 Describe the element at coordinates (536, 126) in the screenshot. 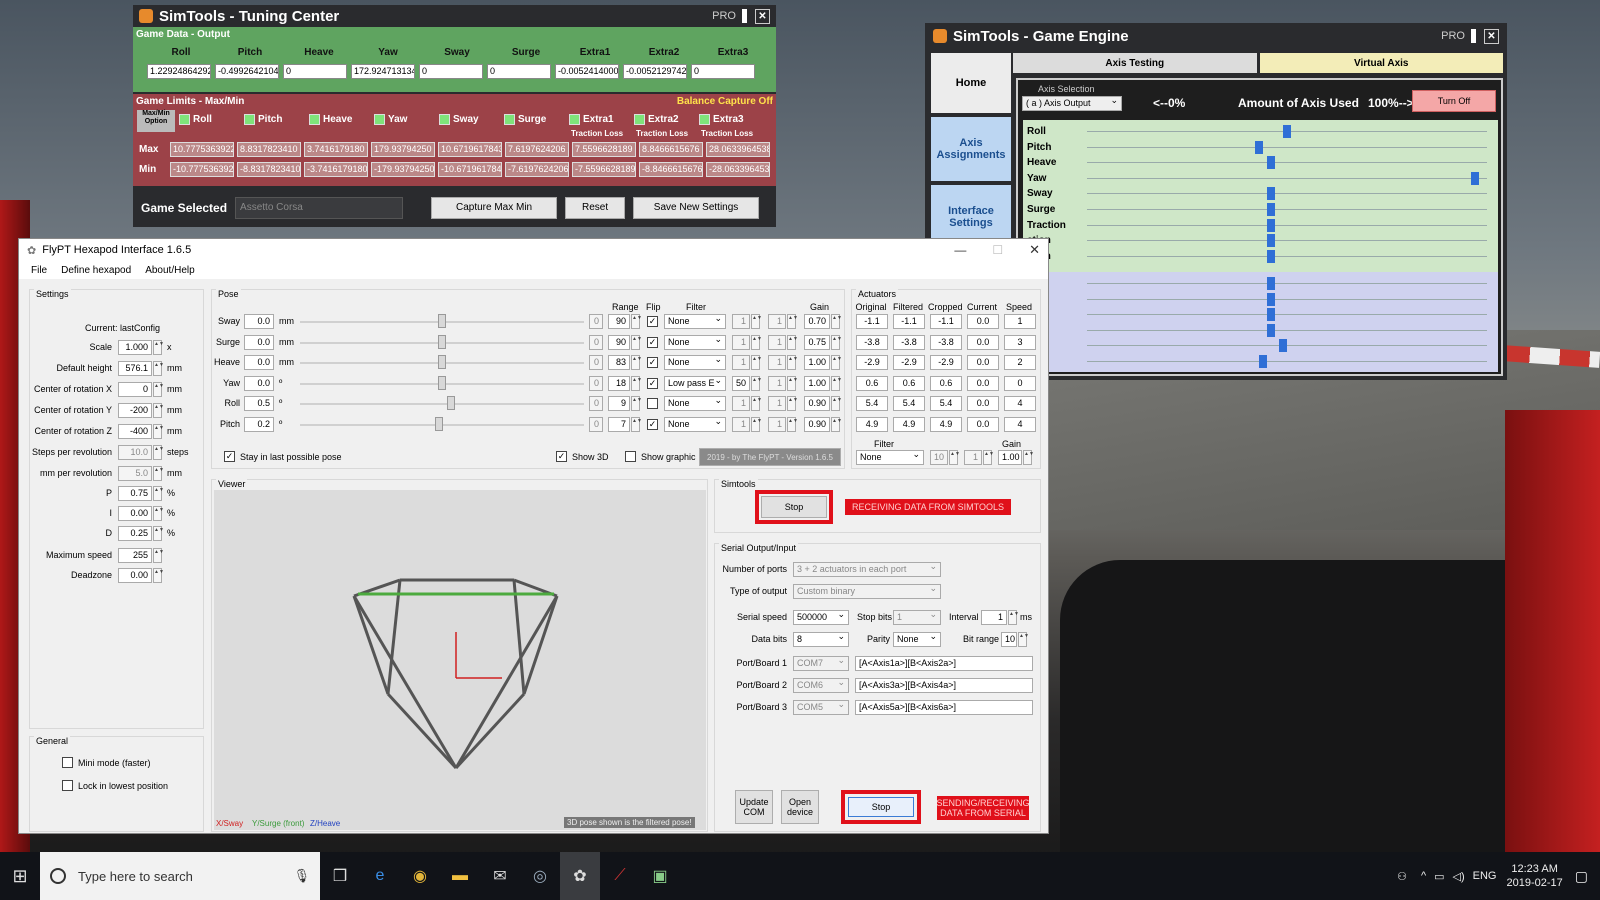

I see `limit-column-toggle: Surge` at that location.